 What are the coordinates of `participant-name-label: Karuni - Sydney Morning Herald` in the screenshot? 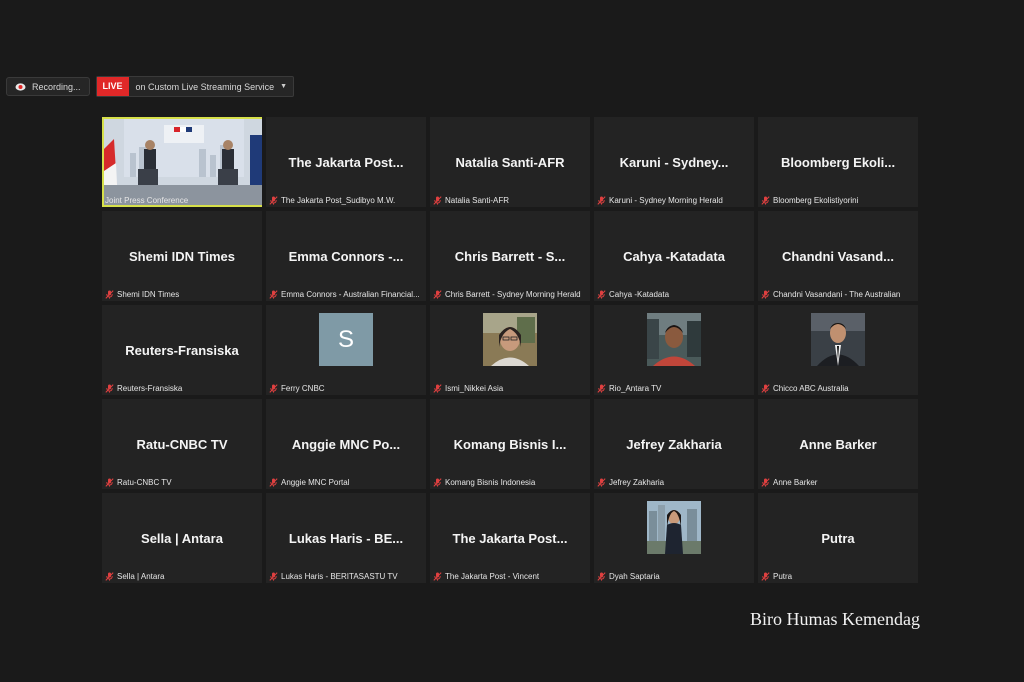 It's located at (674, 200).